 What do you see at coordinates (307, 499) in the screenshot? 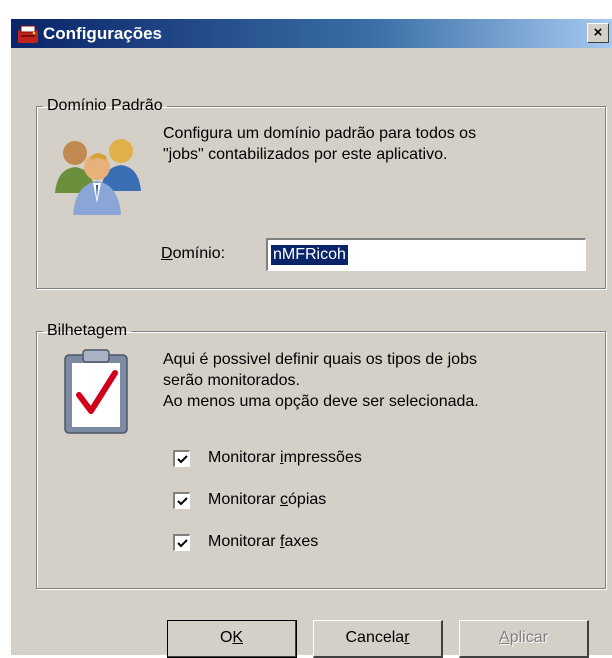
I see `option-suffix: ópias` at bounding box center [307, 499].